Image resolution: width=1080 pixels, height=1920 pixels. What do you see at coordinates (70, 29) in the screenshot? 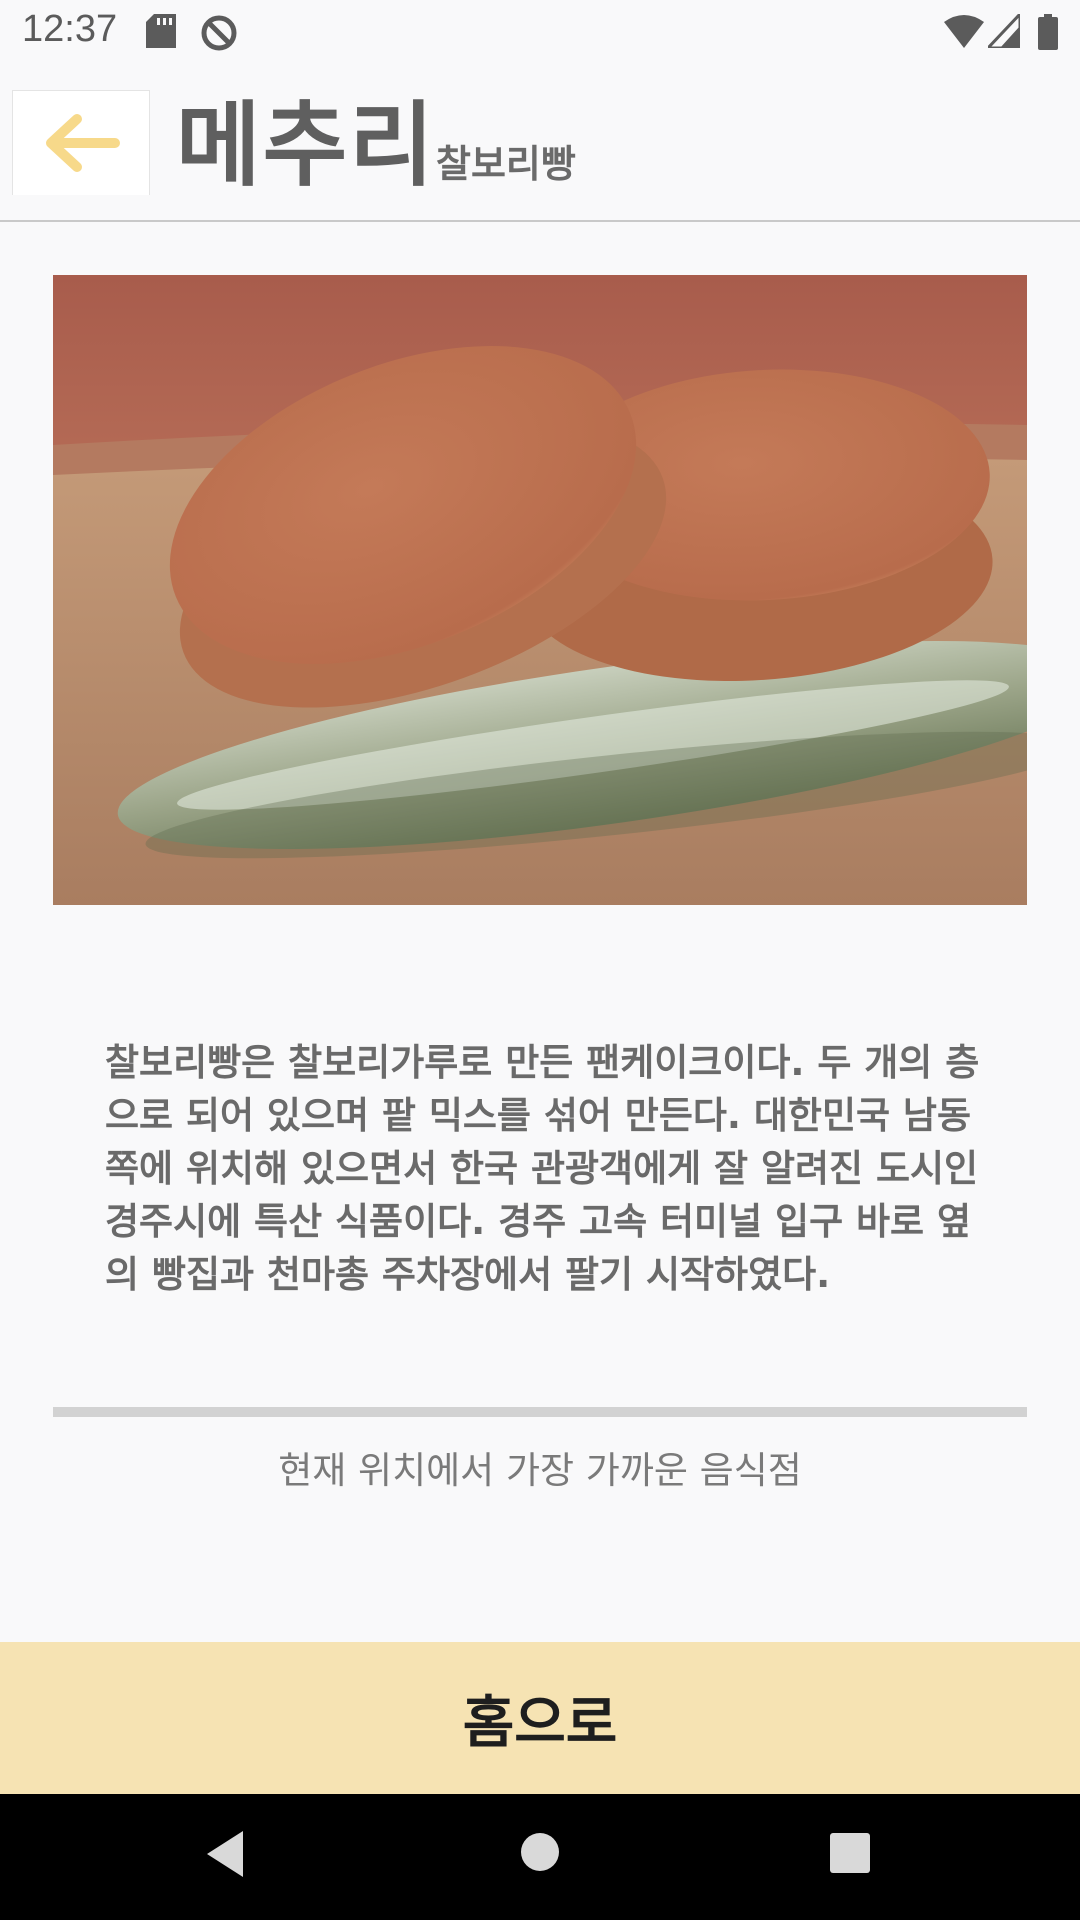
I see `status-time: 12:37` at bounding box center [70, 29].